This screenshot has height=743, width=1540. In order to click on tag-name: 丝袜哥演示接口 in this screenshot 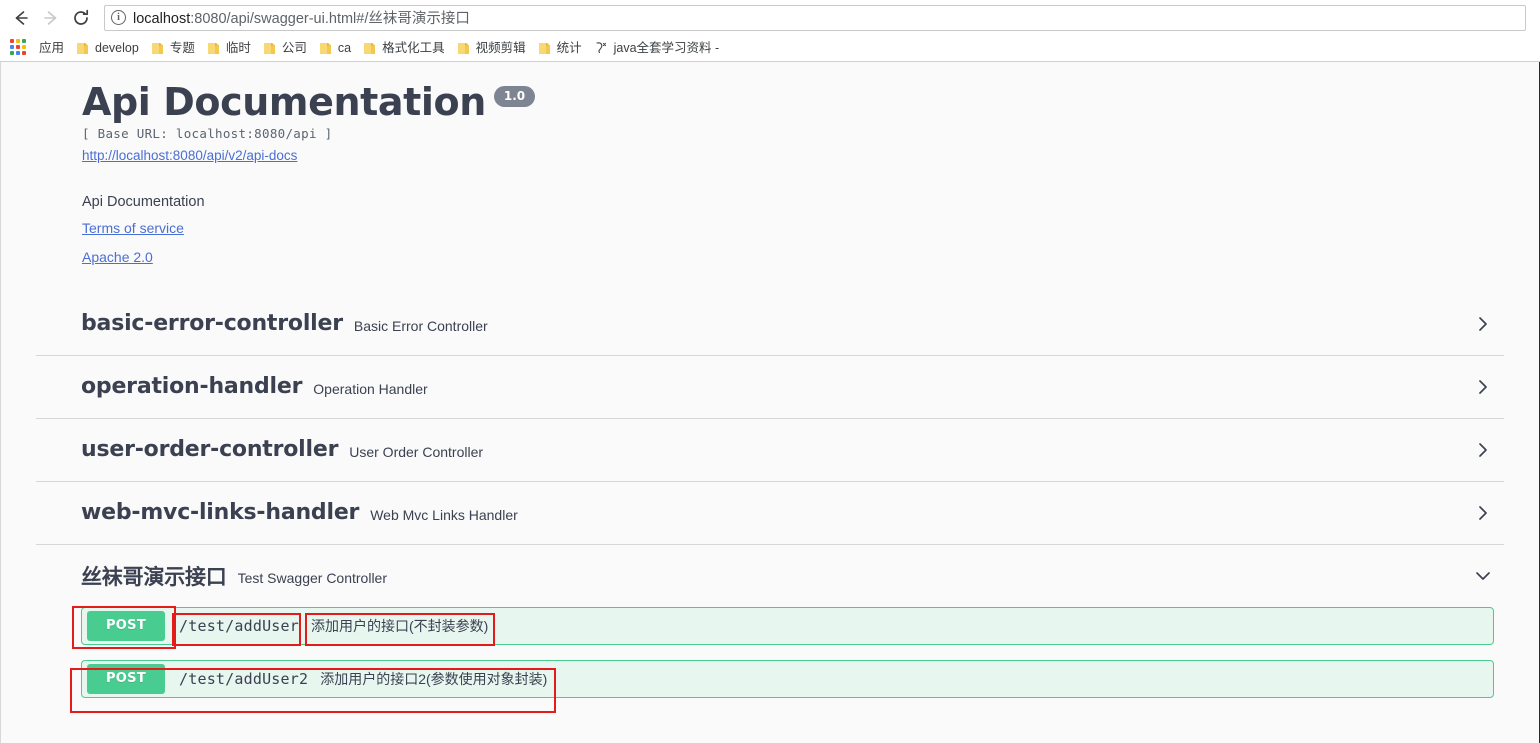, I will do `click(154, 576)`.